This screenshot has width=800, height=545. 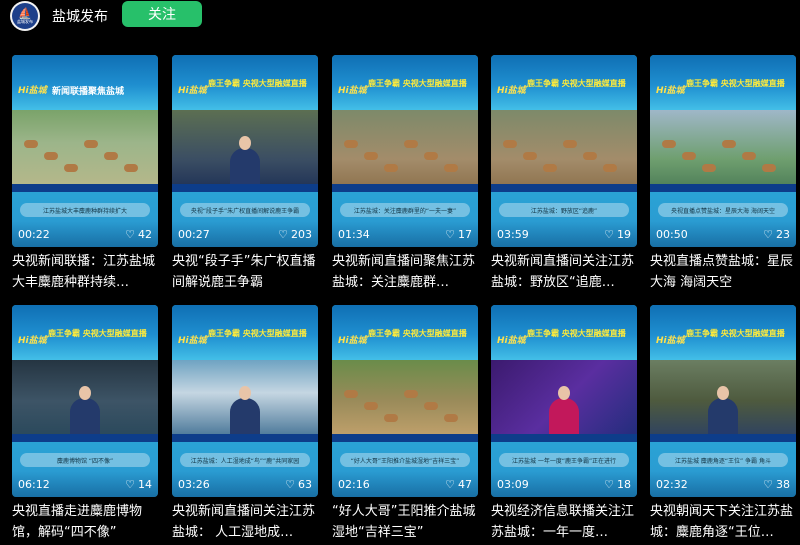 What do you see at coordinates (617, 234) in the screenshot?
I see `like-count: ♡ 19` at bounding box center [617, 234].